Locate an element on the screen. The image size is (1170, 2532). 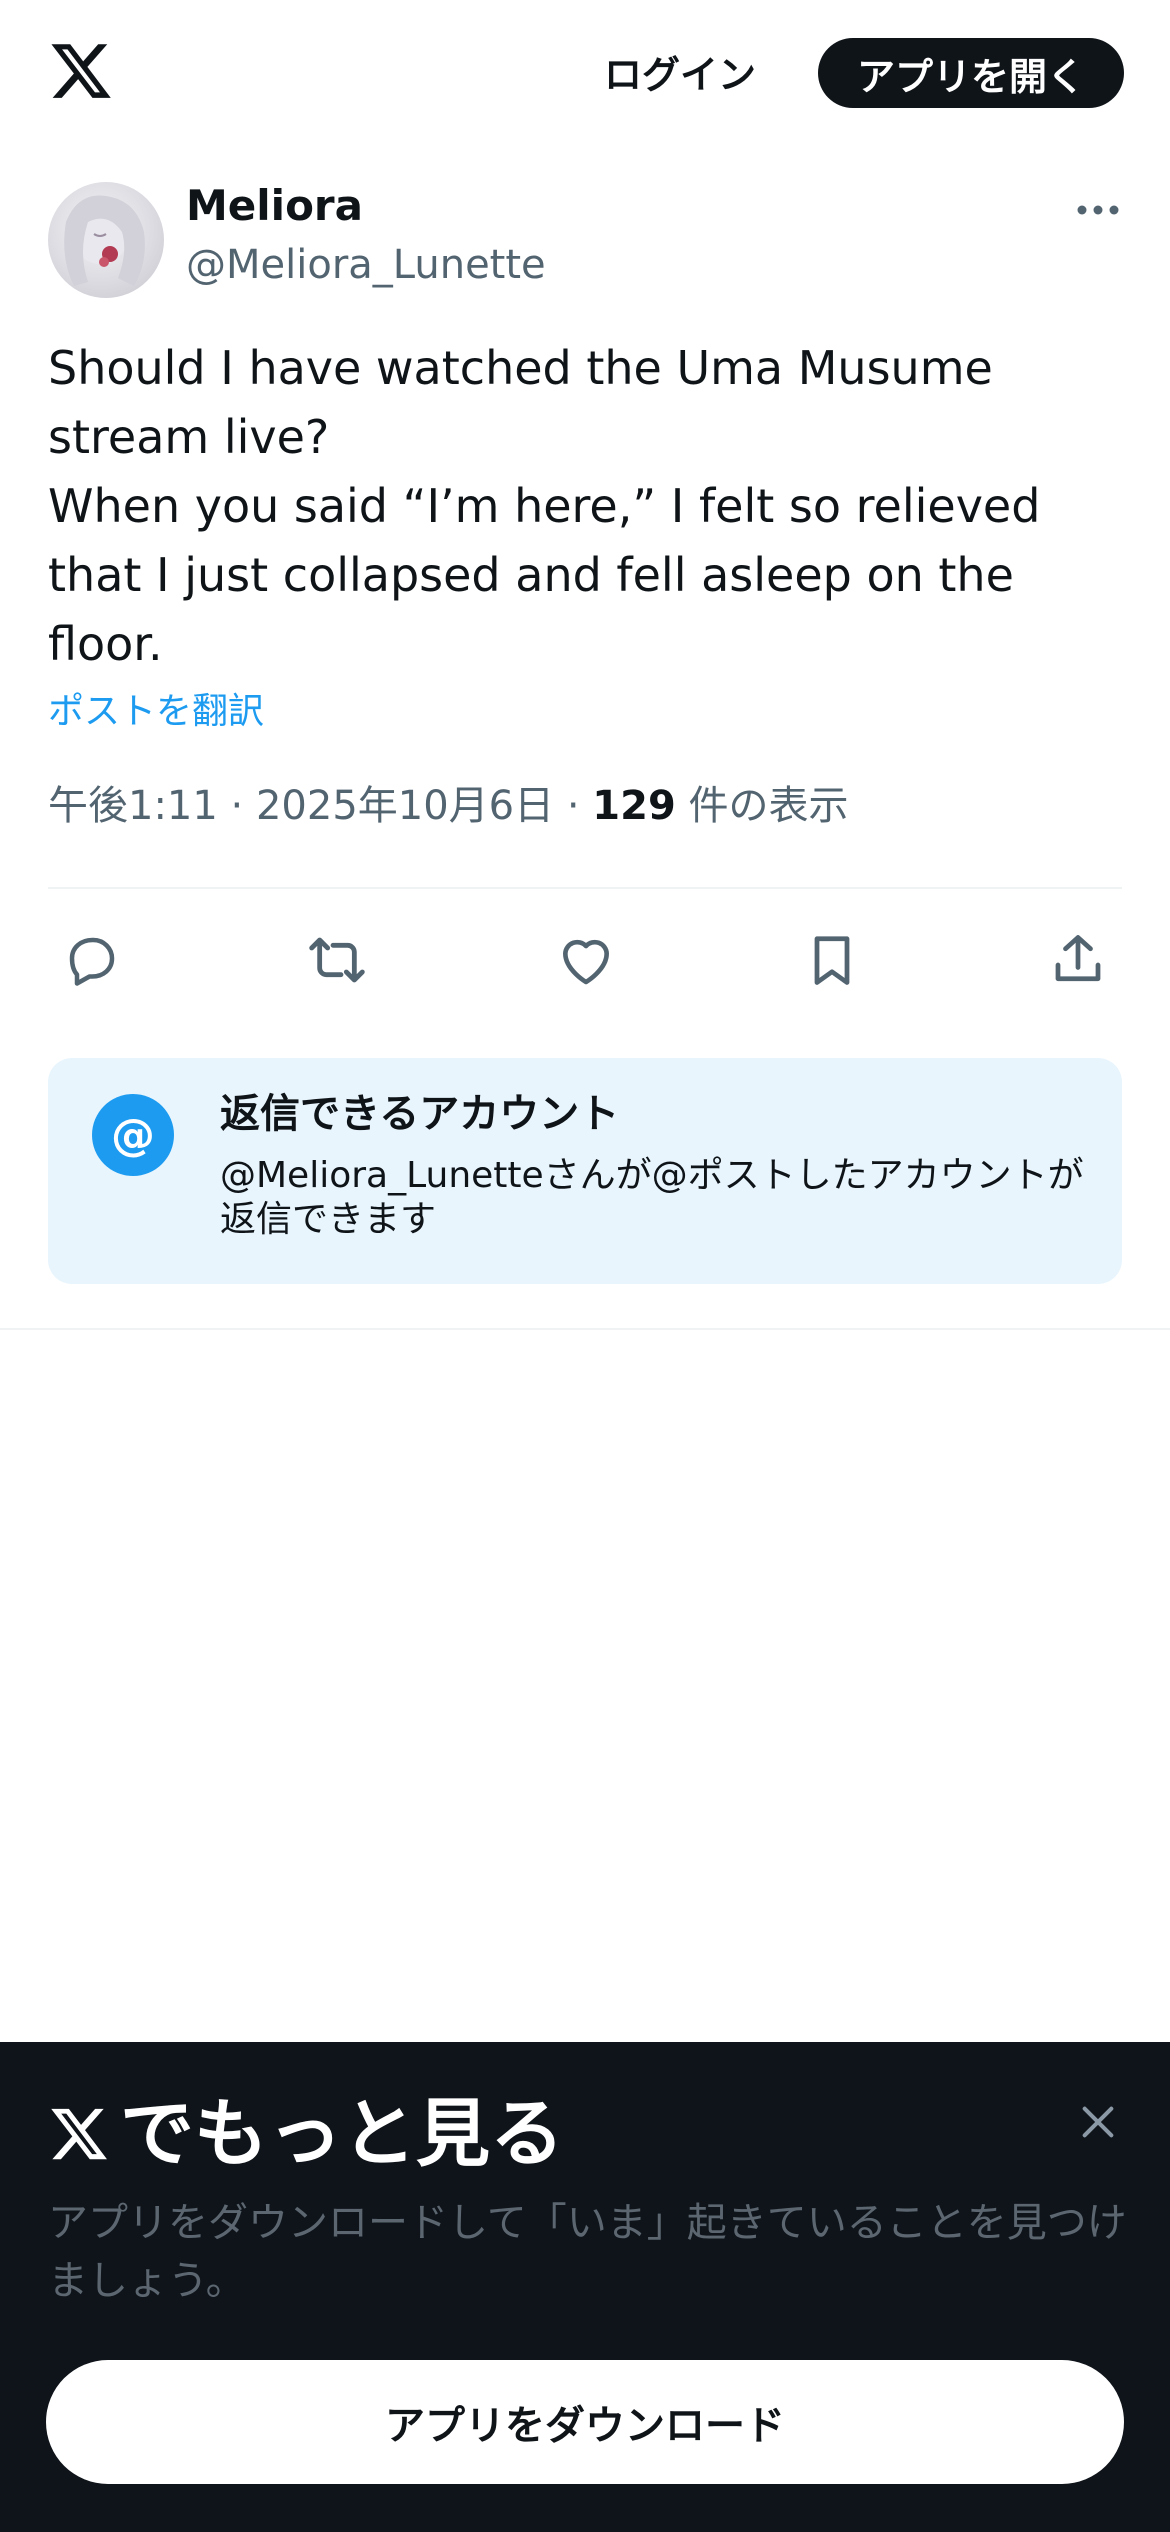
avatar is located at coordinates (106, 240).